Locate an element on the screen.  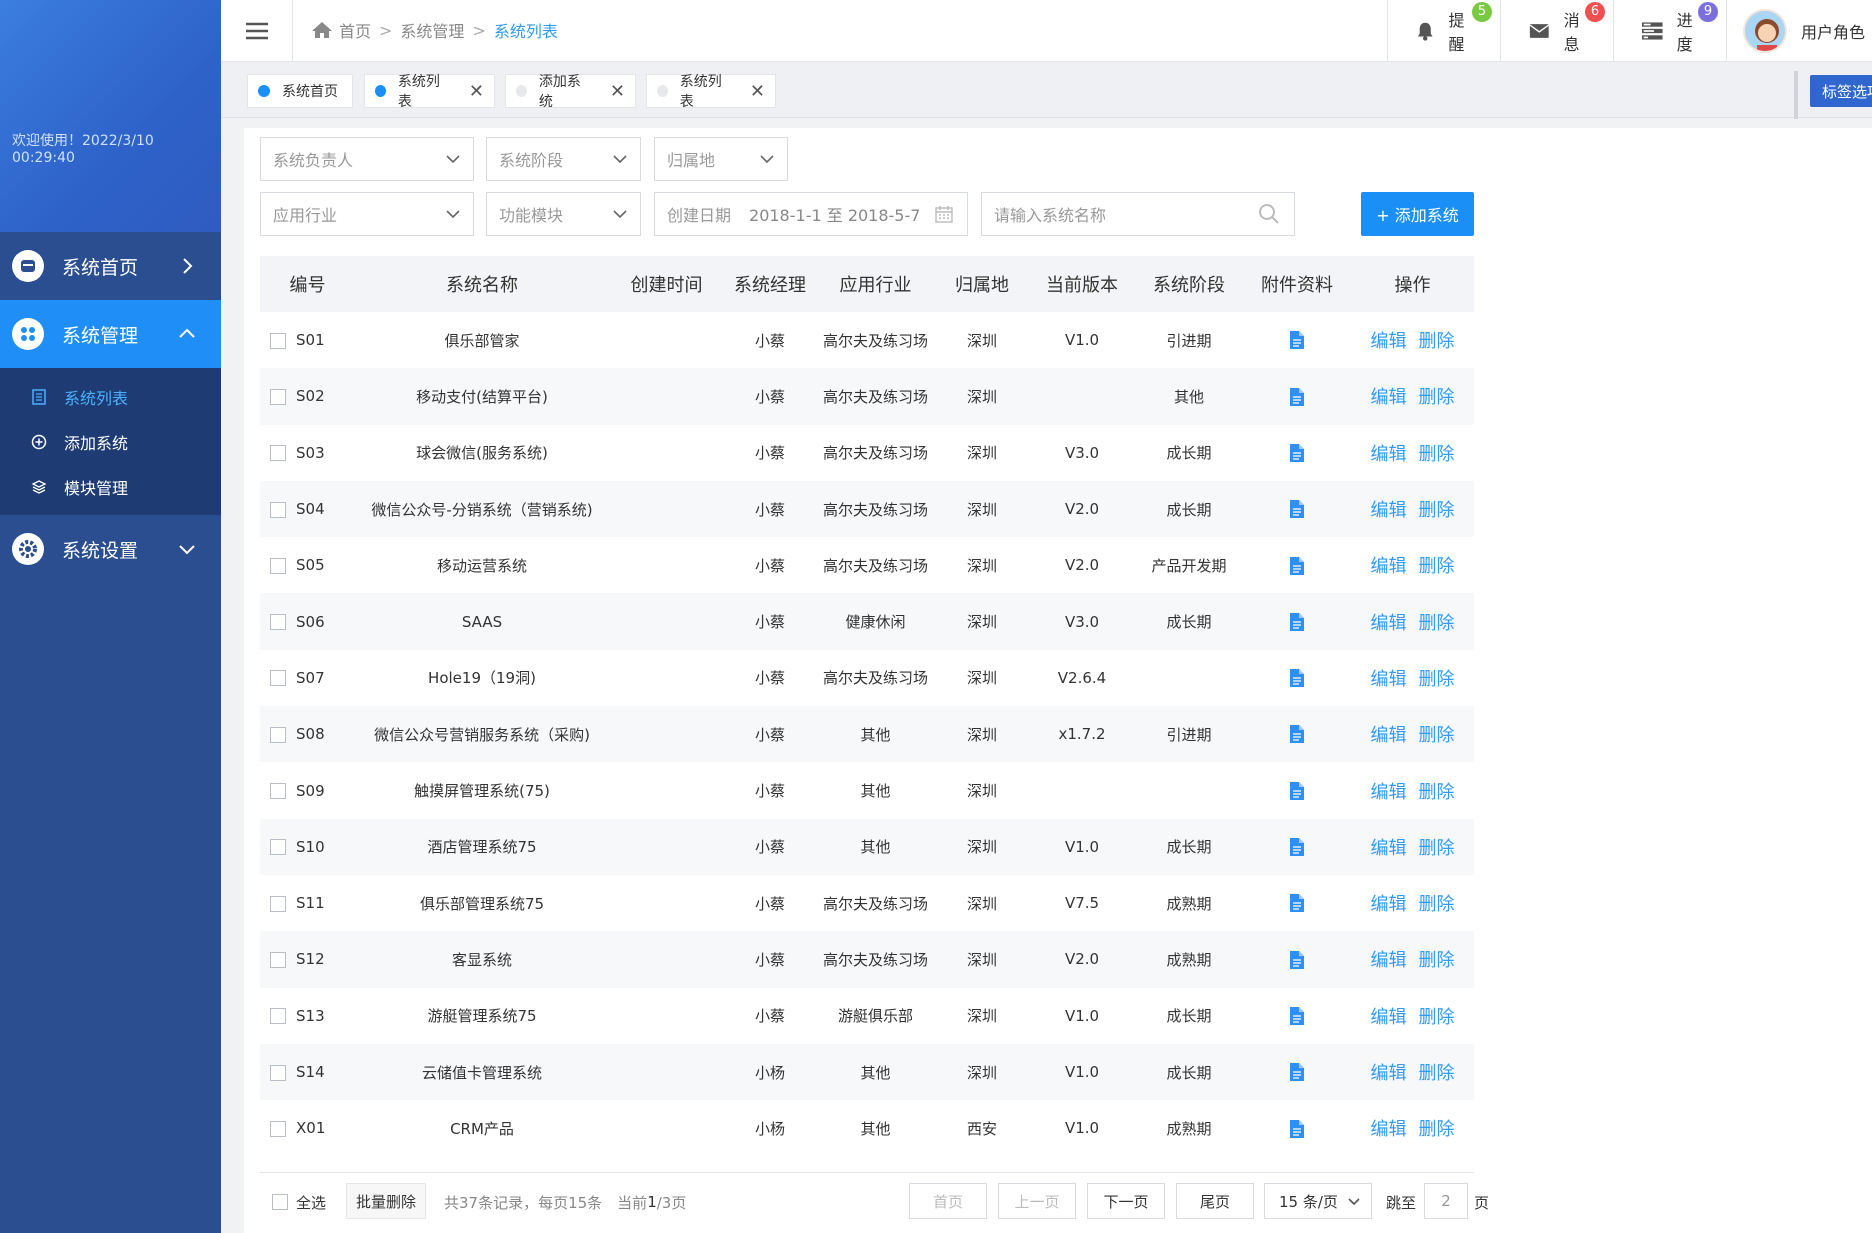
breadcrumb-home: 首页 is located at coordinates (355, 30).